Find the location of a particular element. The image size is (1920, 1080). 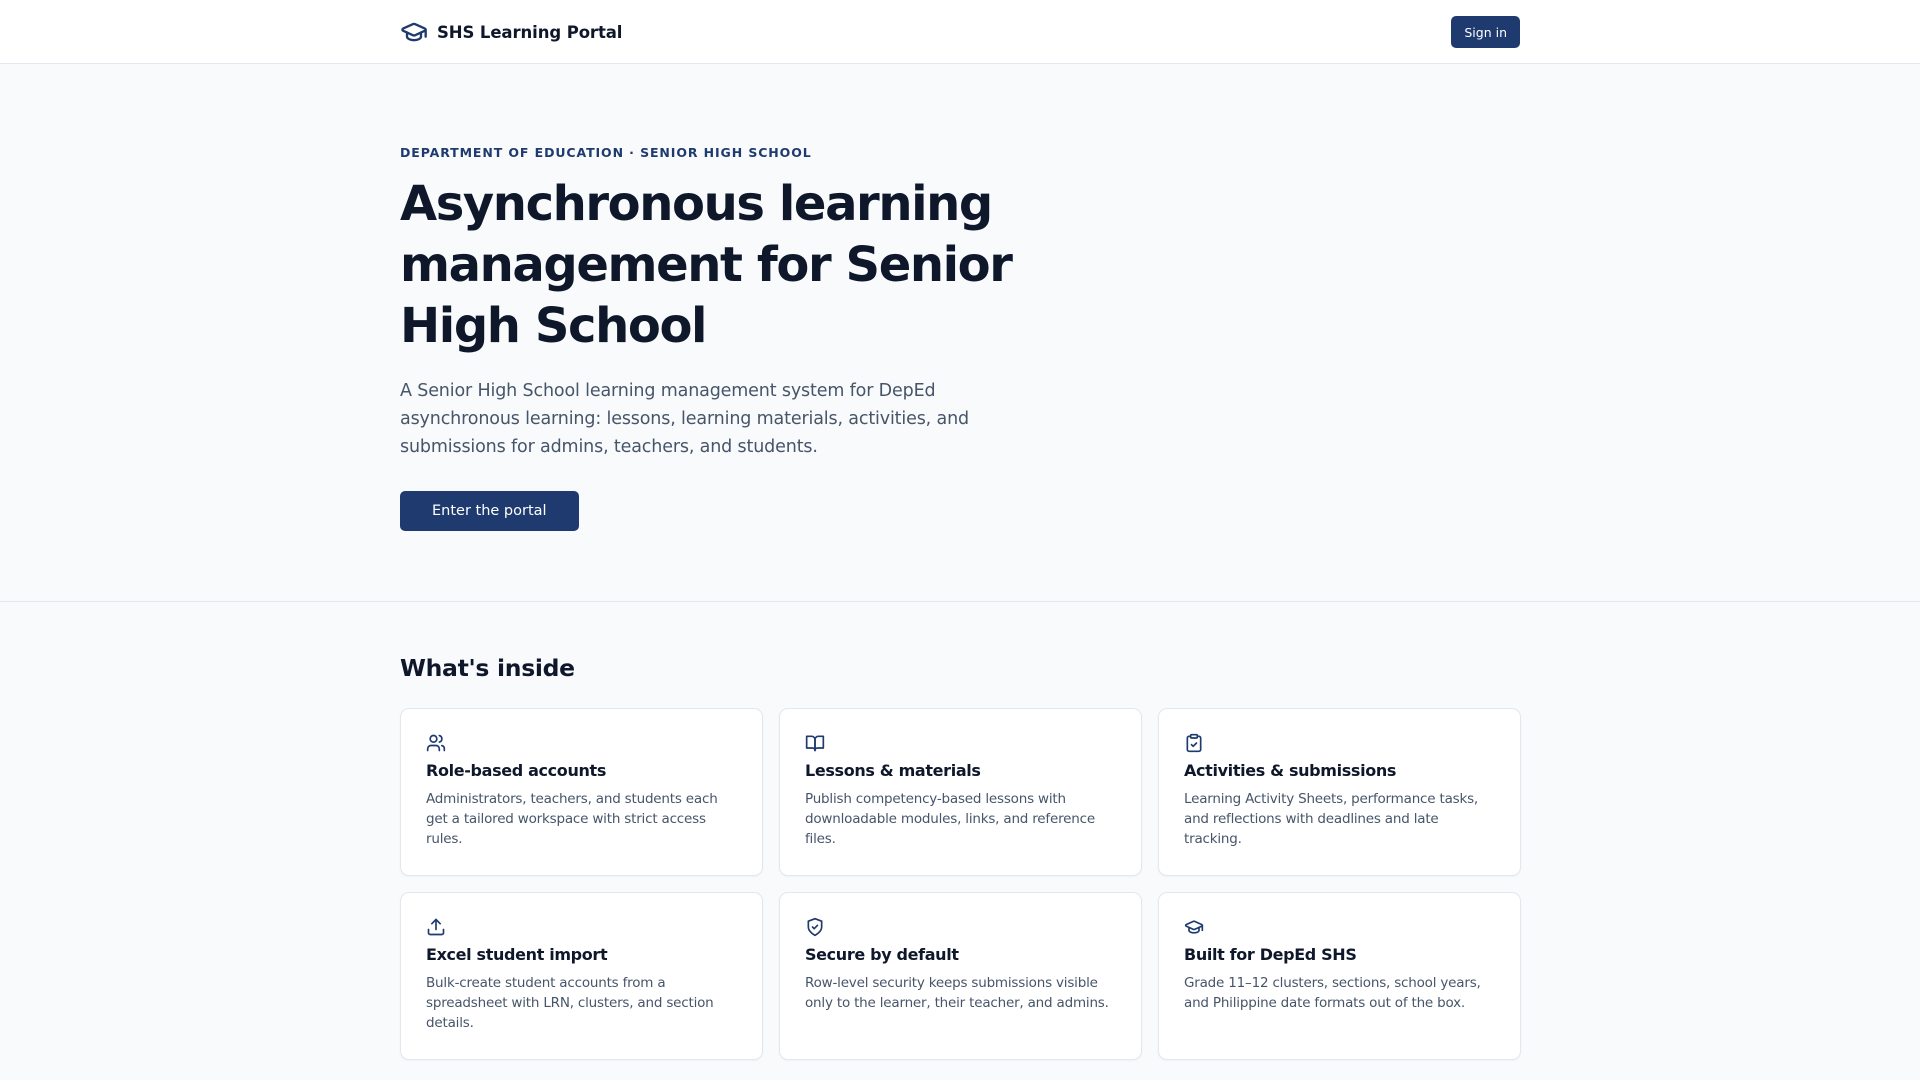

feature-title: Lessons & materials is located at coordinates (893, 770).